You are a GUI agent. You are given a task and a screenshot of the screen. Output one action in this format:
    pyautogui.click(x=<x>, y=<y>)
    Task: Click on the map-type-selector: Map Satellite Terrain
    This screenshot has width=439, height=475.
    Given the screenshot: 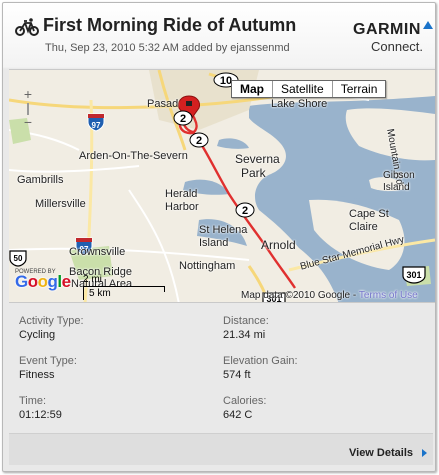 What is the action you would take?
    pyautogui.click(x=309, y=89)
    